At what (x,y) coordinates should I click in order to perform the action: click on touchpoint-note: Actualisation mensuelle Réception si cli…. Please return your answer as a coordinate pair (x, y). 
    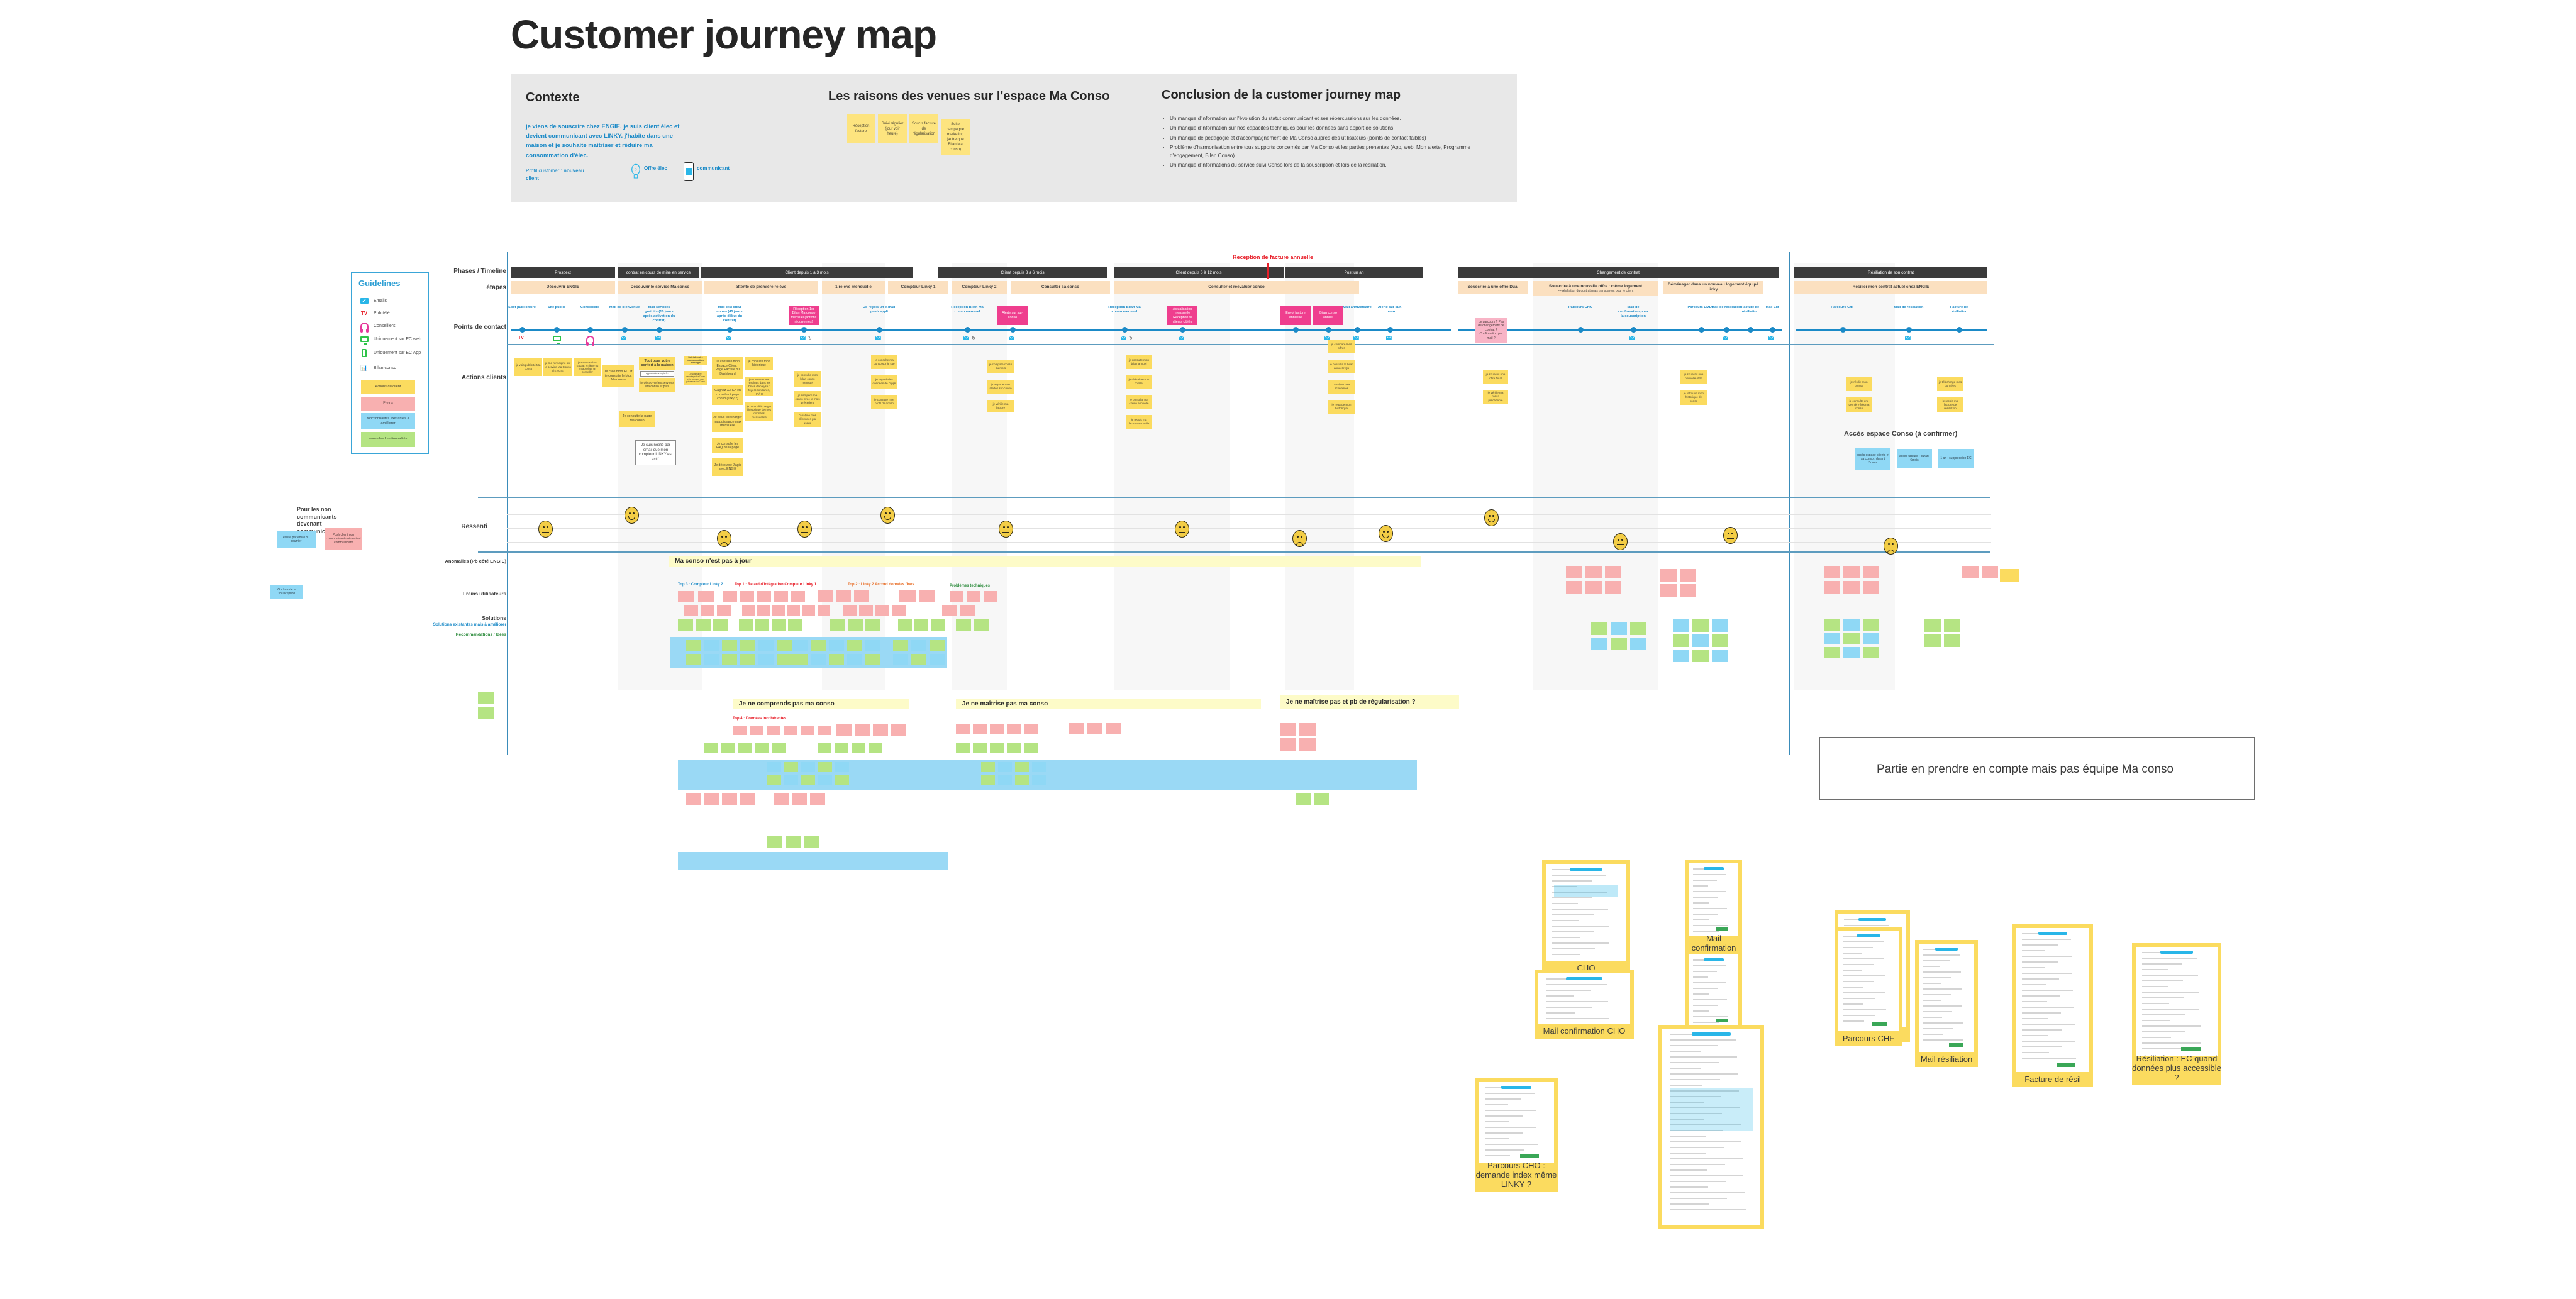
    Looking at the image, I should click on (1182, 315).